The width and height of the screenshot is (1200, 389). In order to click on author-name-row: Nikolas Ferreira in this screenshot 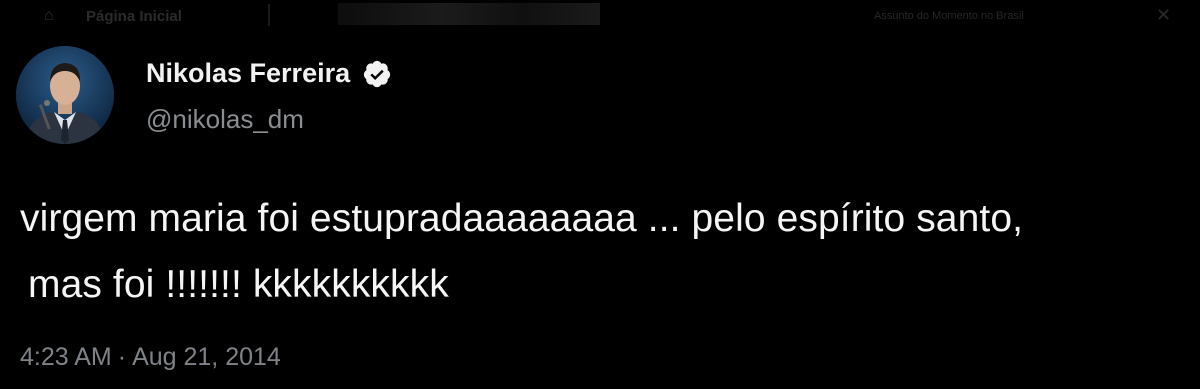, I will do `click(269, 73)`.